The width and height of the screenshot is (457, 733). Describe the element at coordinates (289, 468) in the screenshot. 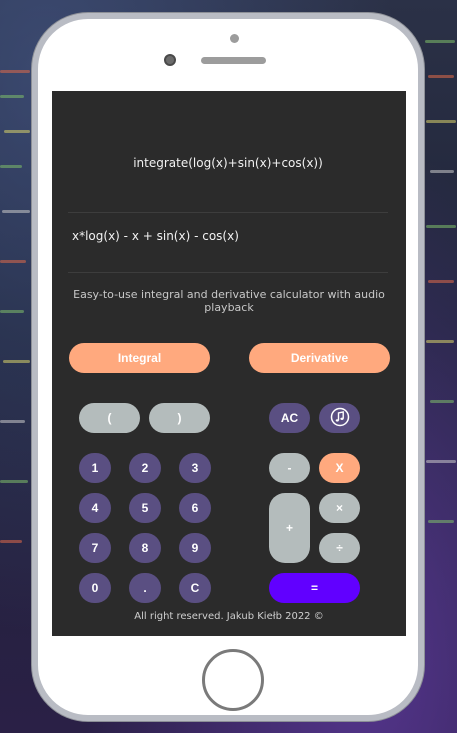

I see `minus-button: -` at that location.